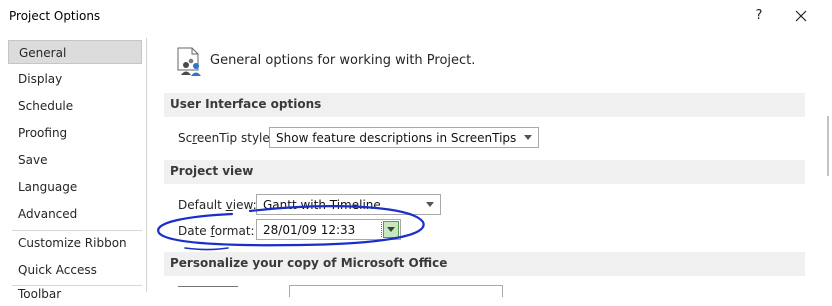  I want to click on nav-item-save: Save, so click(75, 160).